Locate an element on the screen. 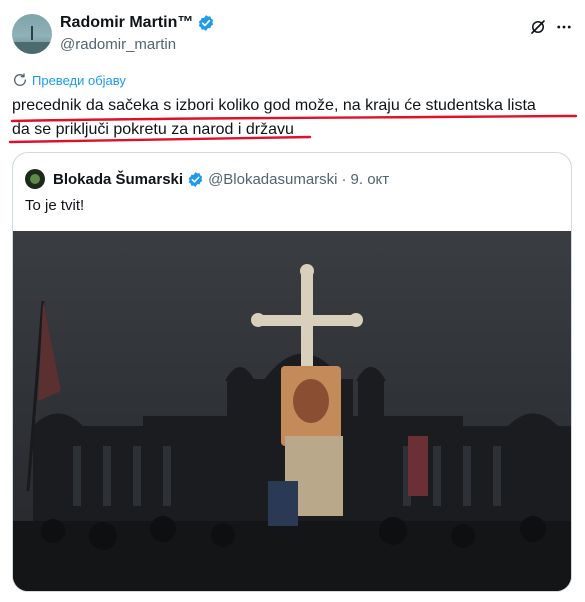  quoted-avatar is located at coordinates (35, 179).